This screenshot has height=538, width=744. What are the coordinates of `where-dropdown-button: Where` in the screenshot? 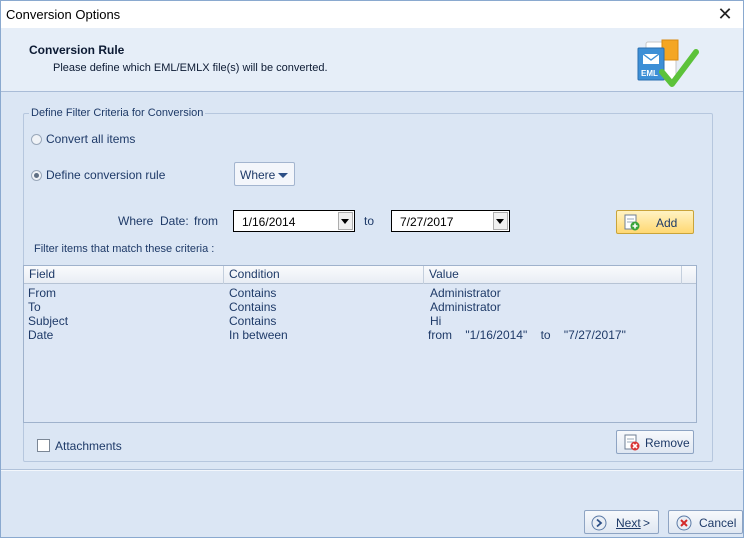 It's located at (264, 174).